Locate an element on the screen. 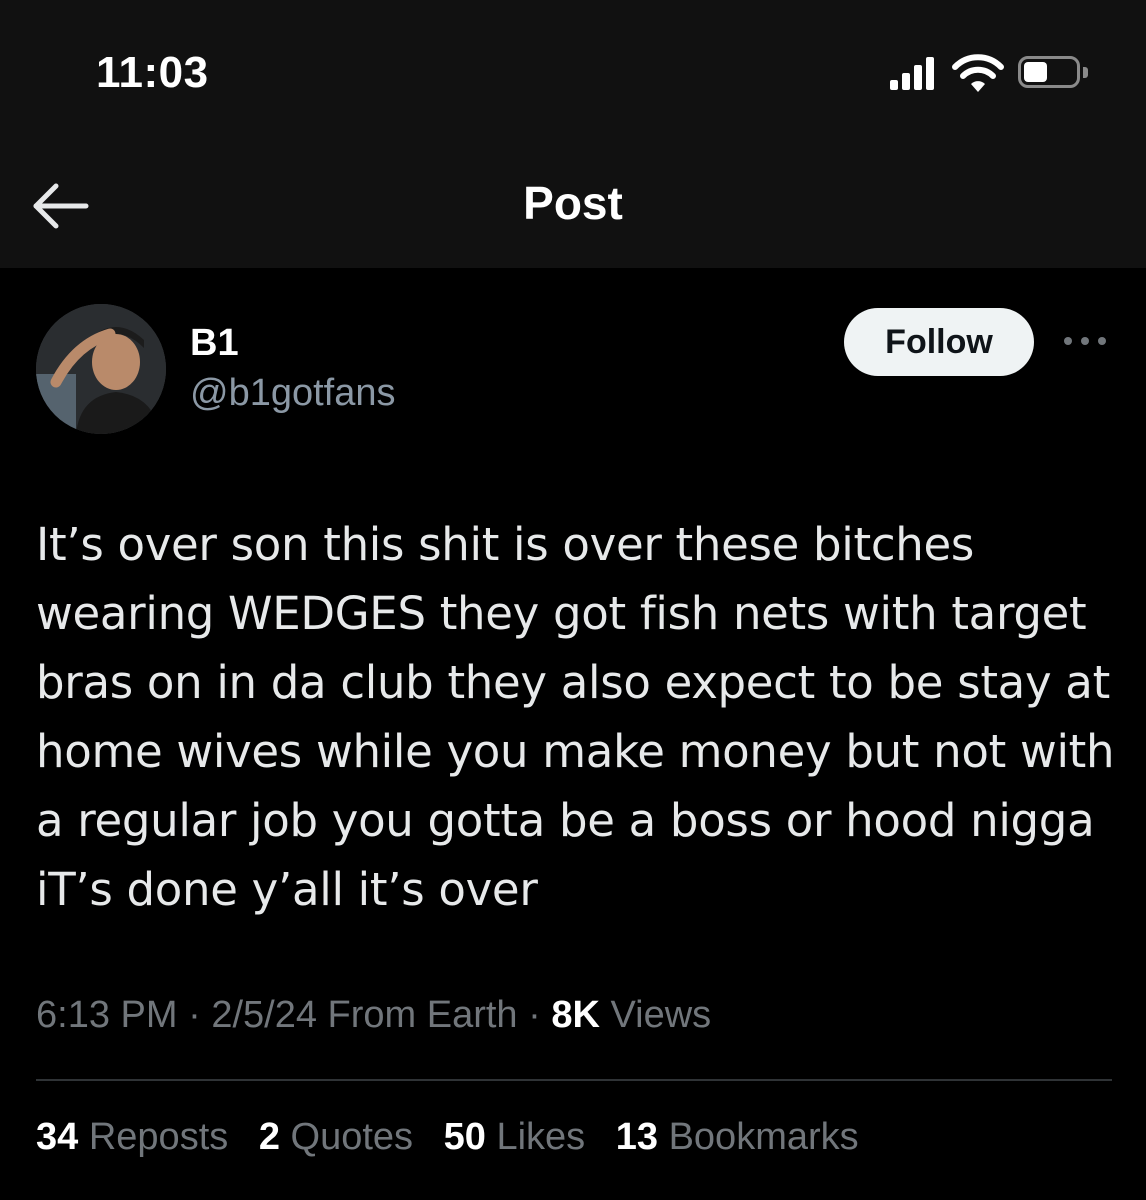  more-options-button is located at coordinates (1085, 341).